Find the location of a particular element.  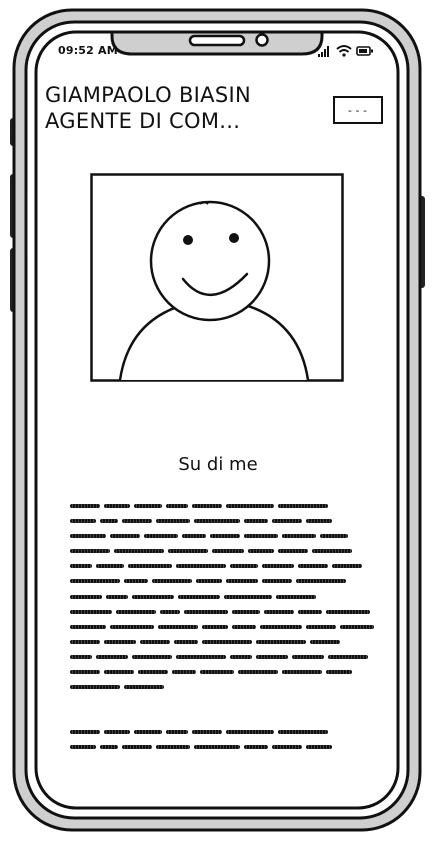

menu-button-label: --- is located at coordinates (358, 110).